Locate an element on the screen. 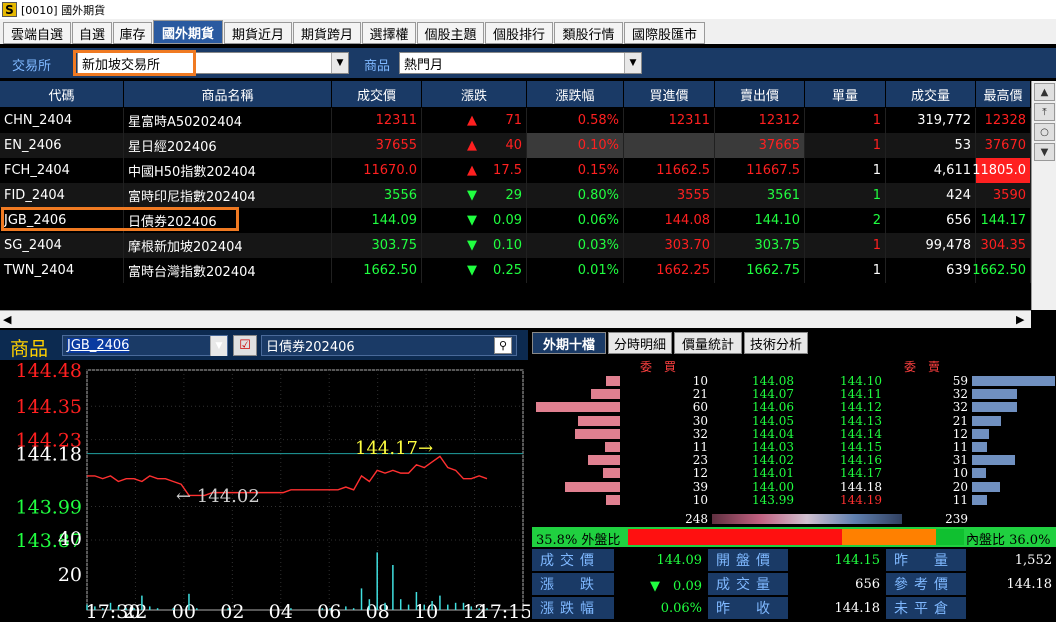 This screenshot has height=622, width=1056. scroll-thumb-icon: ○ is located at coordinates (1044, 132).